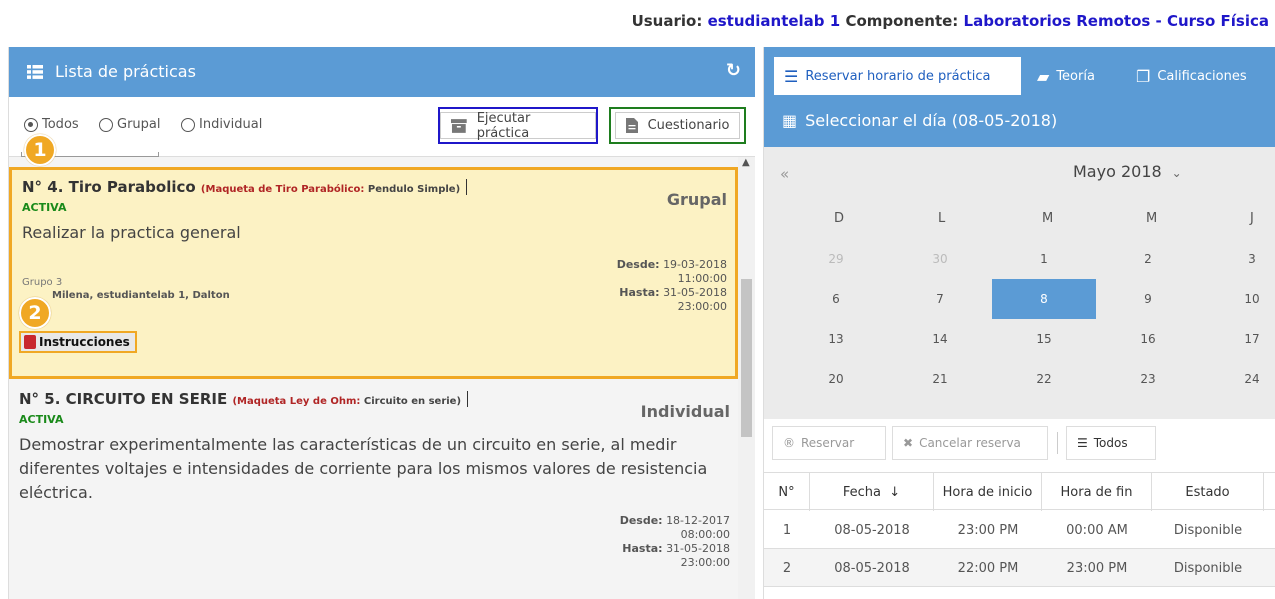 The width and height of the screenshot is (1275, 599). I want to click on menu-icon: ☰, so click(1082, 443).